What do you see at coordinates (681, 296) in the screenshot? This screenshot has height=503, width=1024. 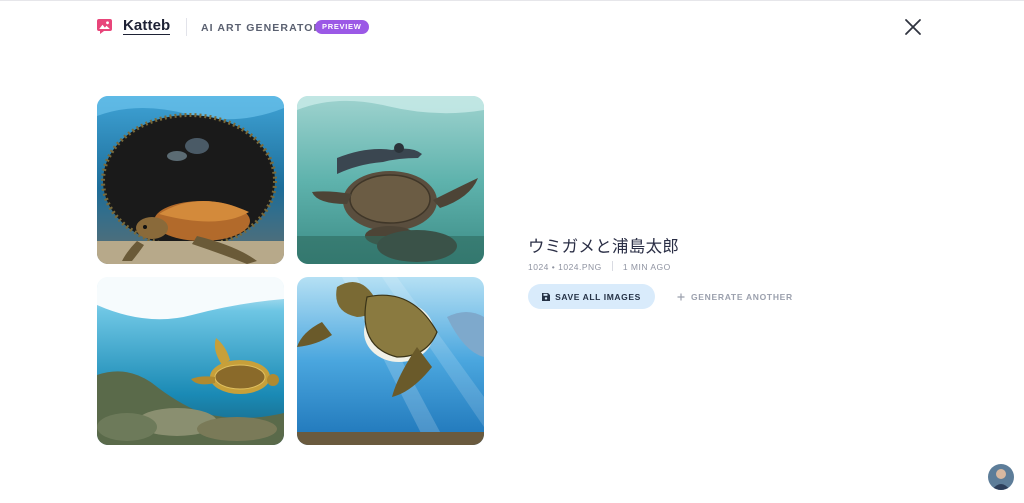 I see `plus-icon` at bounding box center [681, 296].